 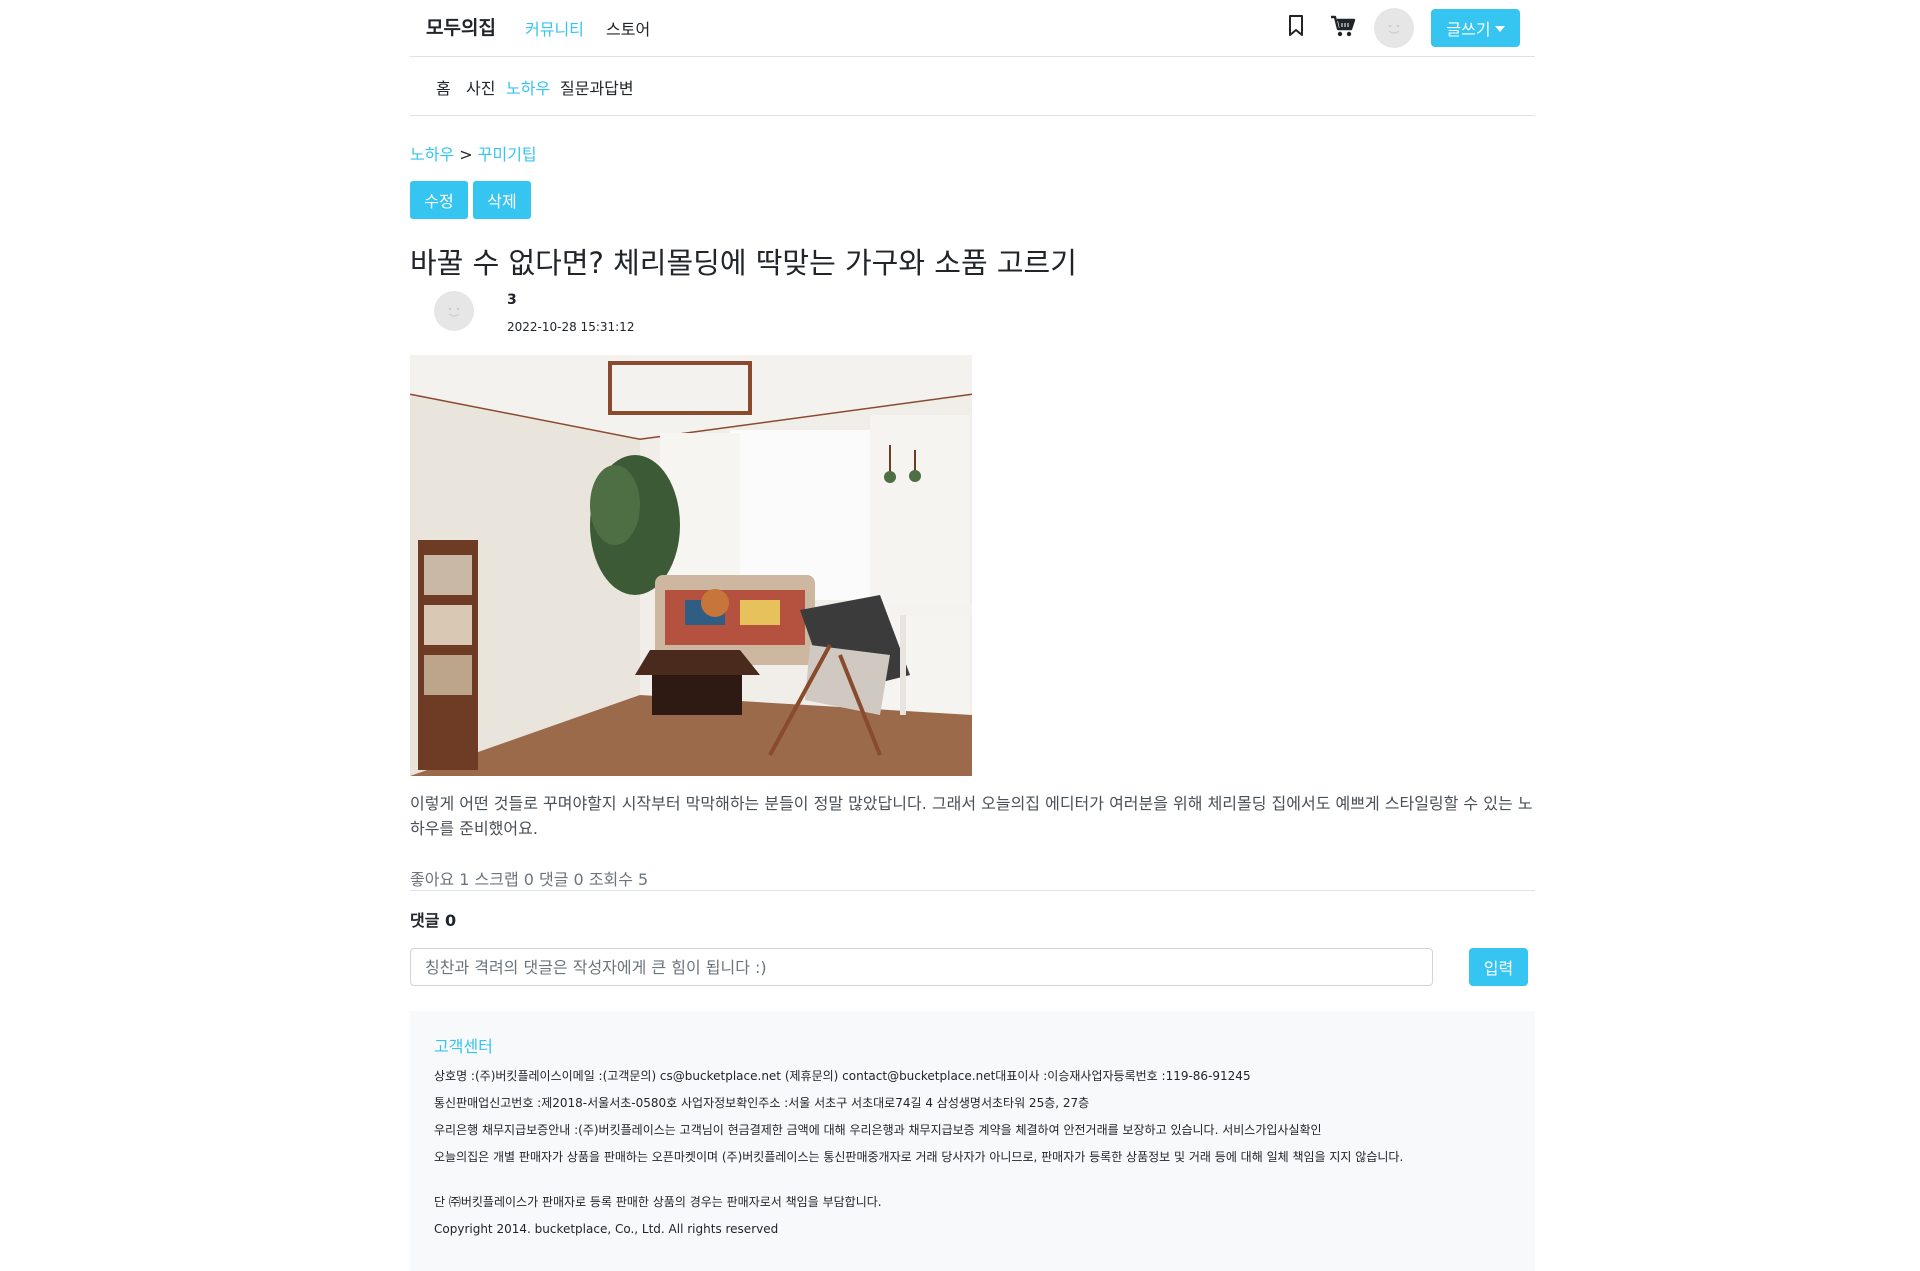 I want to click on comment-label: 댓글, so click(x=425, y=920).